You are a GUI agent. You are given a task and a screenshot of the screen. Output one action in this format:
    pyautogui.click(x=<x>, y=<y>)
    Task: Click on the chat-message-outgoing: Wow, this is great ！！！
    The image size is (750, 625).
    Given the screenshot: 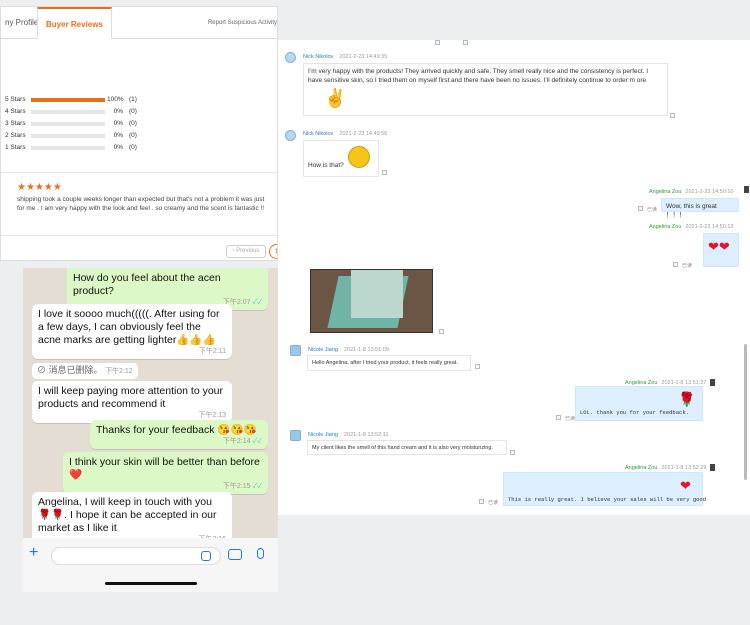 What is the action you would take?
    pyautogui.click(x=700, y=208)
    